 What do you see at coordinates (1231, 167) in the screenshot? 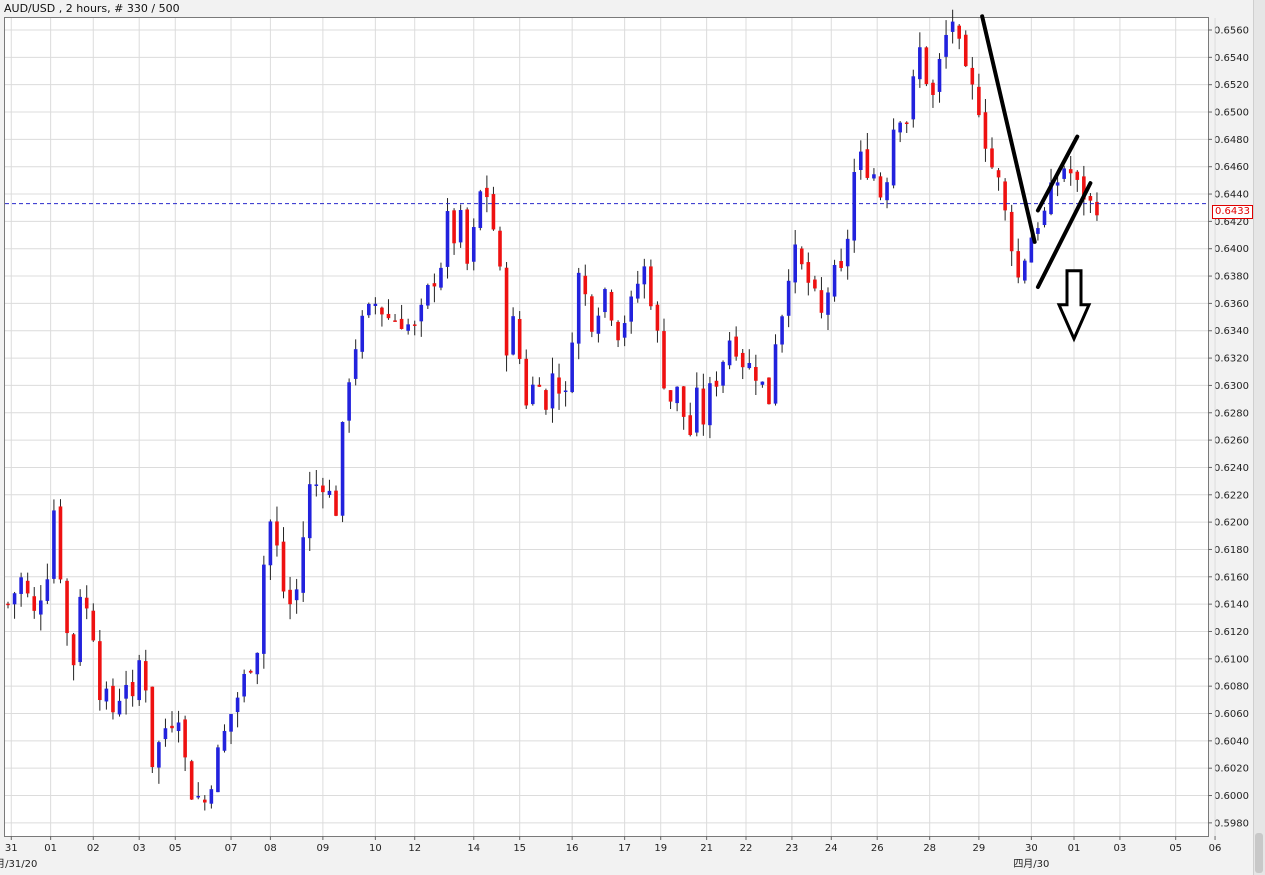
I see `y-tick-label: 0.6460` at bounding box center [1231, 167].